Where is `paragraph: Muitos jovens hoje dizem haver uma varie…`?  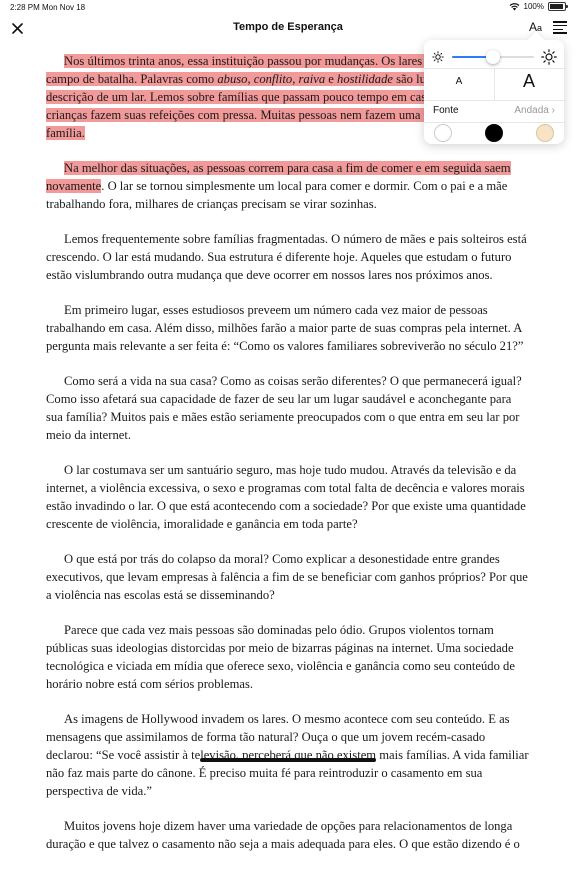
paragraph: Muitos jovens hoje dizem haver uma varie… is located at coordinates (288, 835).